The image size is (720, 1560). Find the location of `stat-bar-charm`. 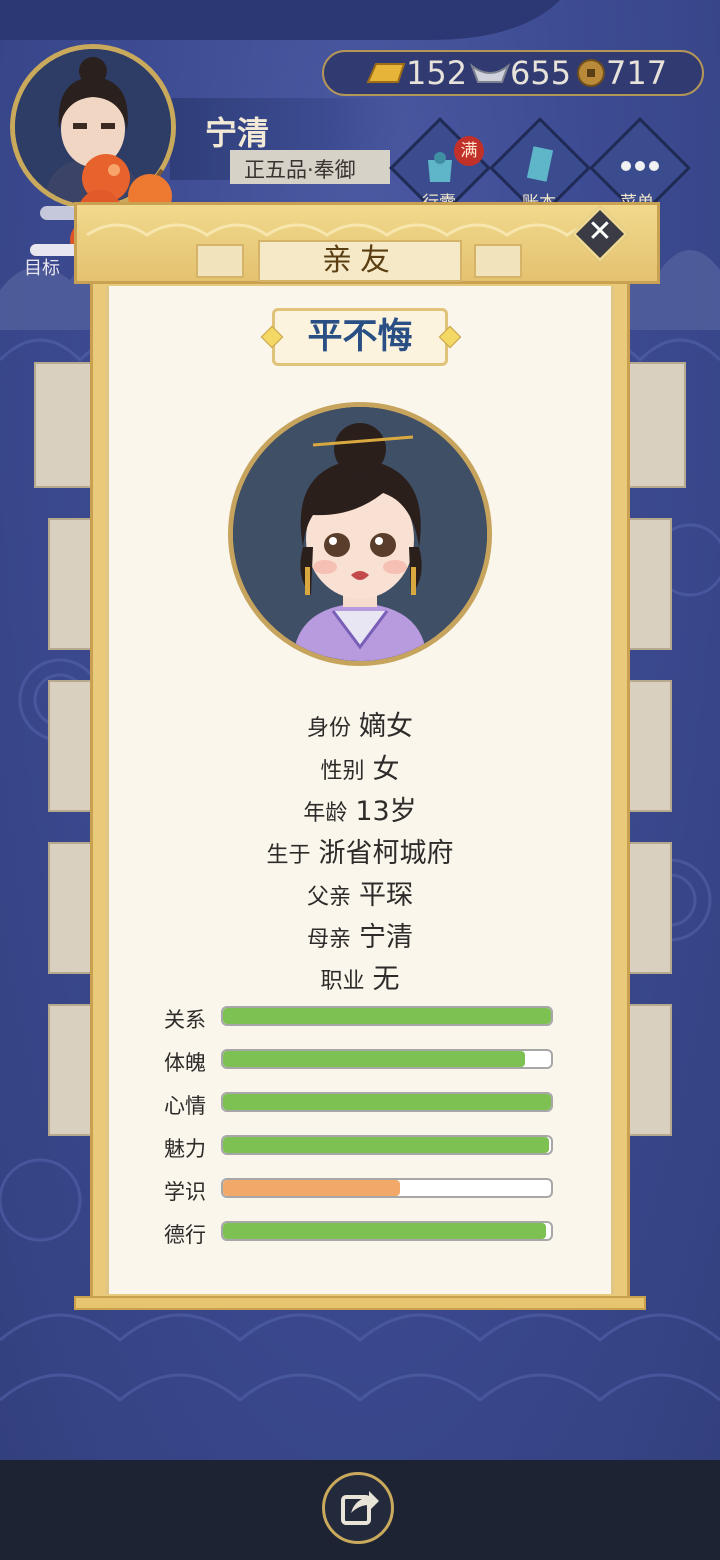

stat-bar-charm is located at coordinates (387, 1145).